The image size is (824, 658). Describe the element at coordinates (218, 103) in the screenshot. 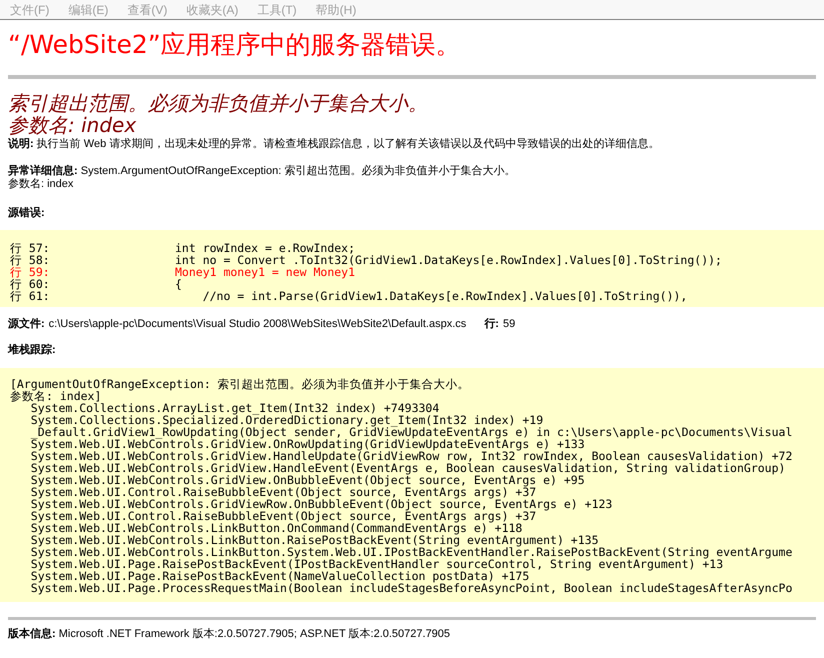

I see `error-message: 索引超出范围。必须为非负值并小于集合大小。` at that location.